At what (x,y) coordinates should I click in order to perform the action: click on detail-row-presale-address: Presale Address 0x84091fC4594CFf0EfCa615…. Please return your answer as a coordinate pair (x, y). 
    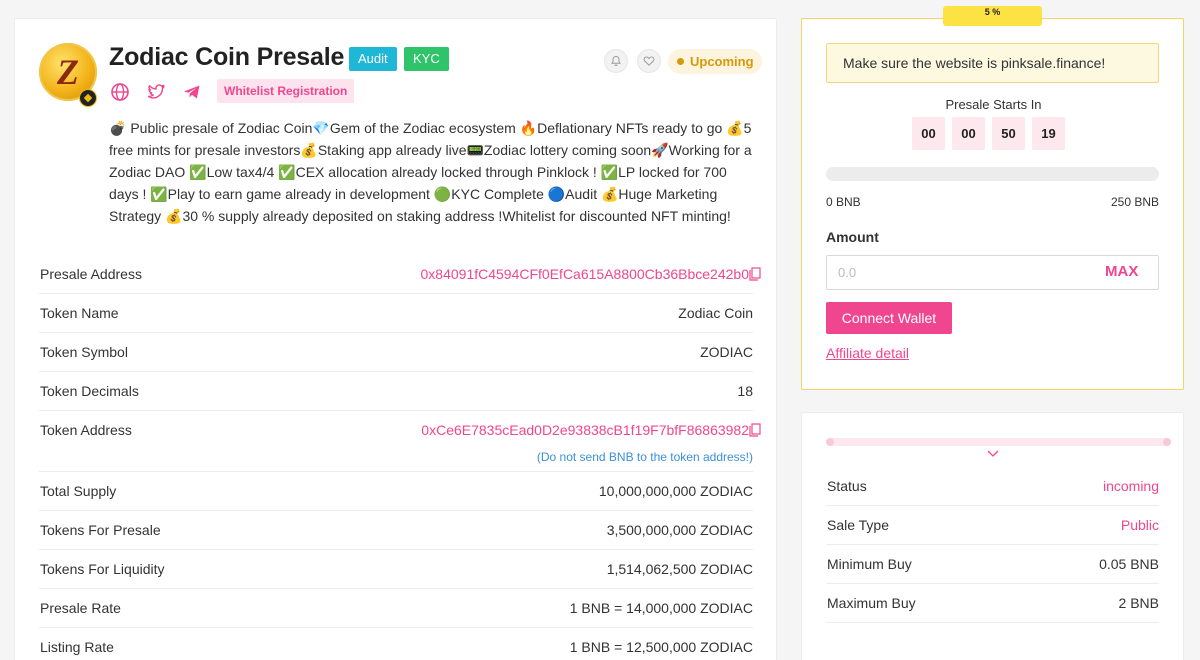
    Looking at the image, I should click on (400, 274).